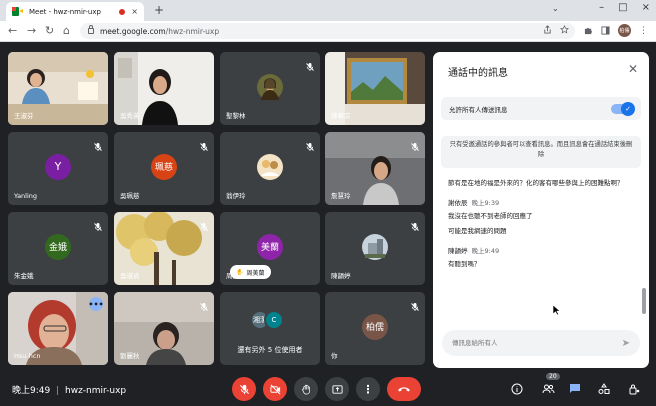 The image size is (656, 406). I want to click on hang-up-icon, so click(404, 389).